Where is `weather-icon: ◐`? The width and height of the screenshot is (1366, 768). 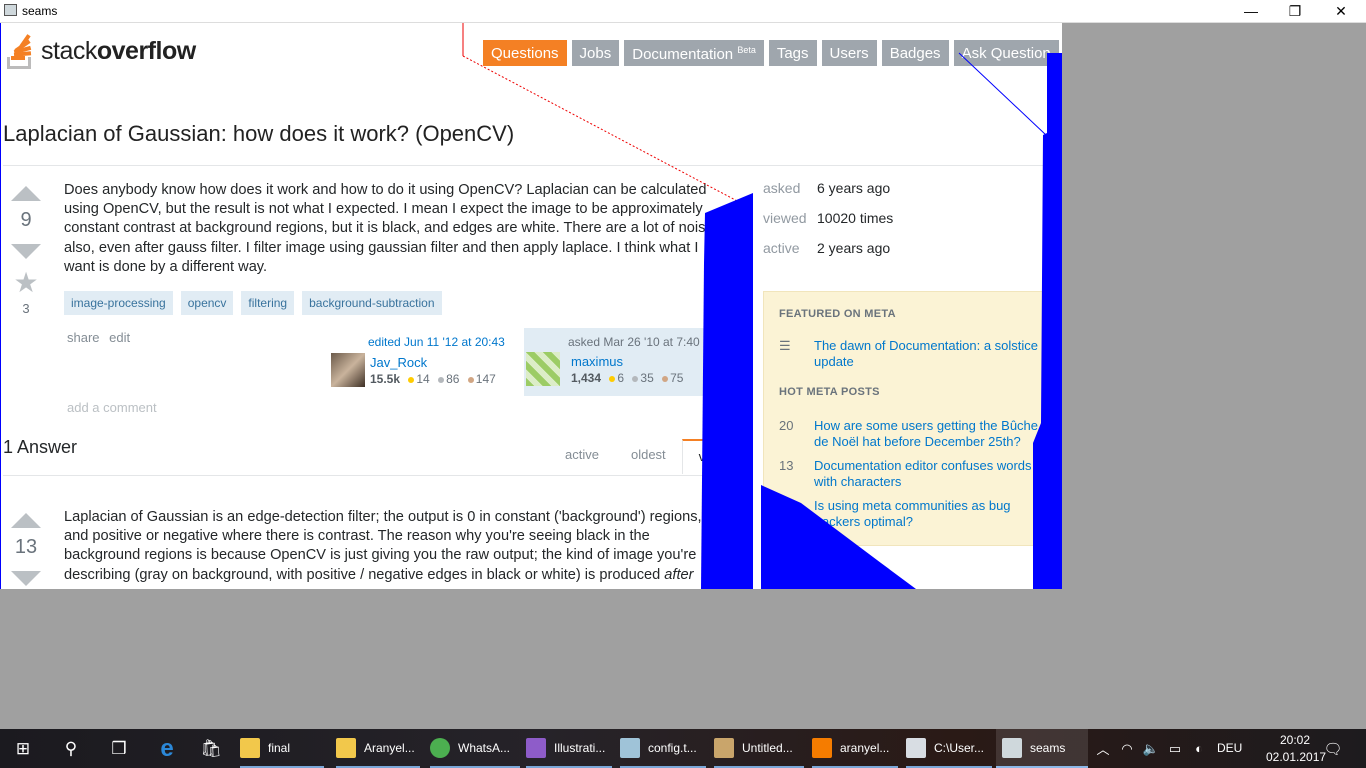 weather-icon: ◐ is located at coordinates (1199, 748).